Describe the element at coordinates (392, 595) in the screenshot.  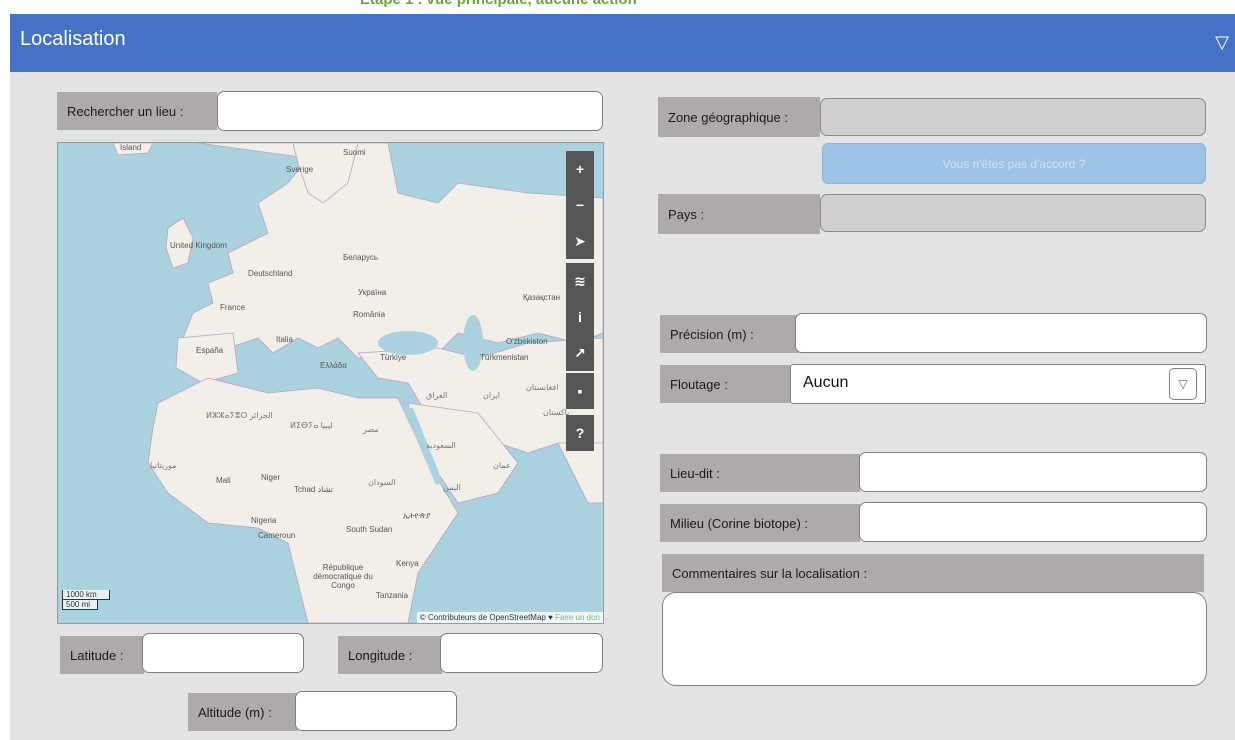
I see `map-label: Tanzania` at that location.